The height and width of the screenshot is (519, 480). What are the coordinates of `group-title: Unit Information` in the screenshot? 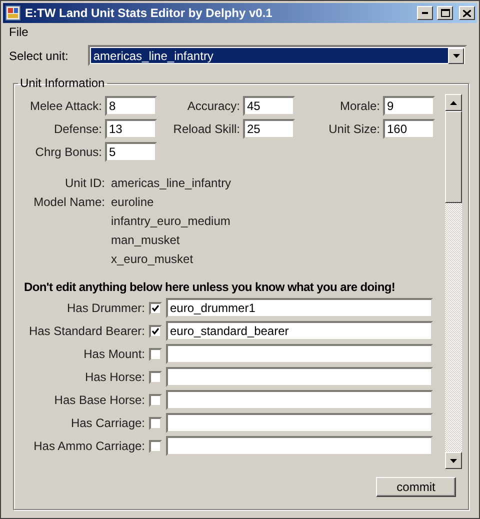 It's located at (62, 83).